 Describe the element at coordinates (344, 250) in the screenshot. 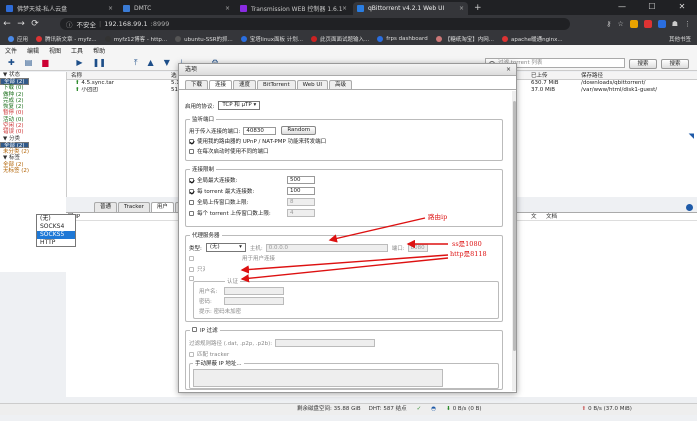

I see `annotation-arrows` at that location.